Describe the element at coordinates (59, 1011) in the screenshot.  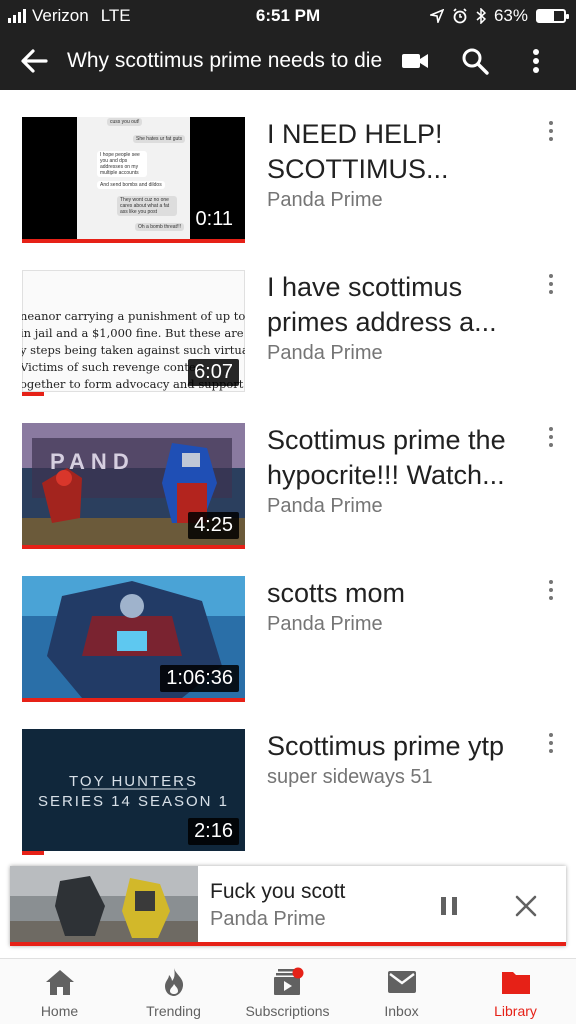
I see `nav-label: Home` at that location.